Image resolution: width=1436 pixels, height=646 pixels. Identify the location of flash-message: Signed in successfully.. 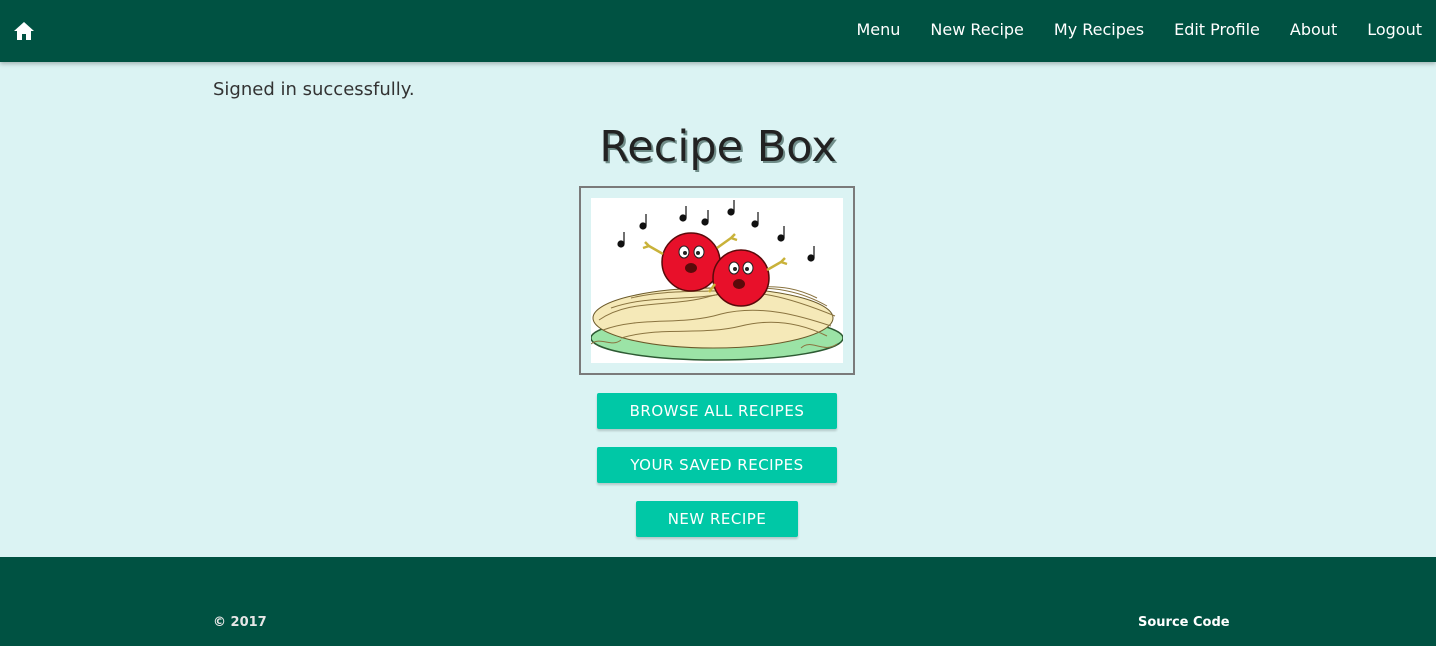
(314, 89).